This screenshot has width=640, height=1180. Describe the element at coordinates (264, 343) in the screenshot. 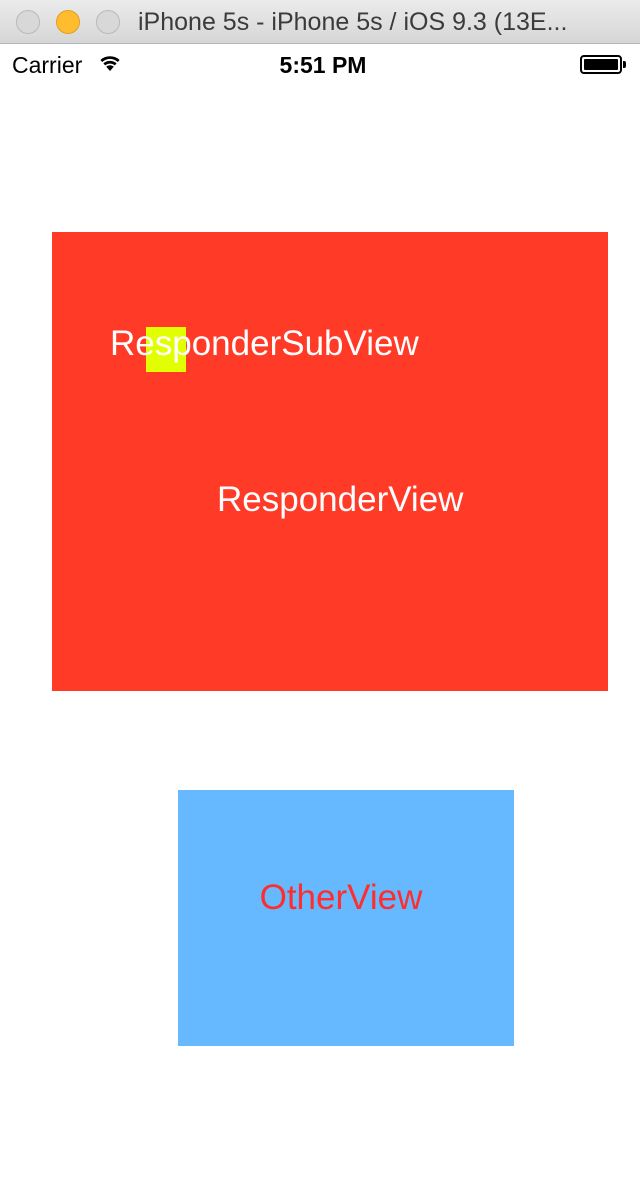

I see `responder-subview-label: ResponderSubView` at that location.